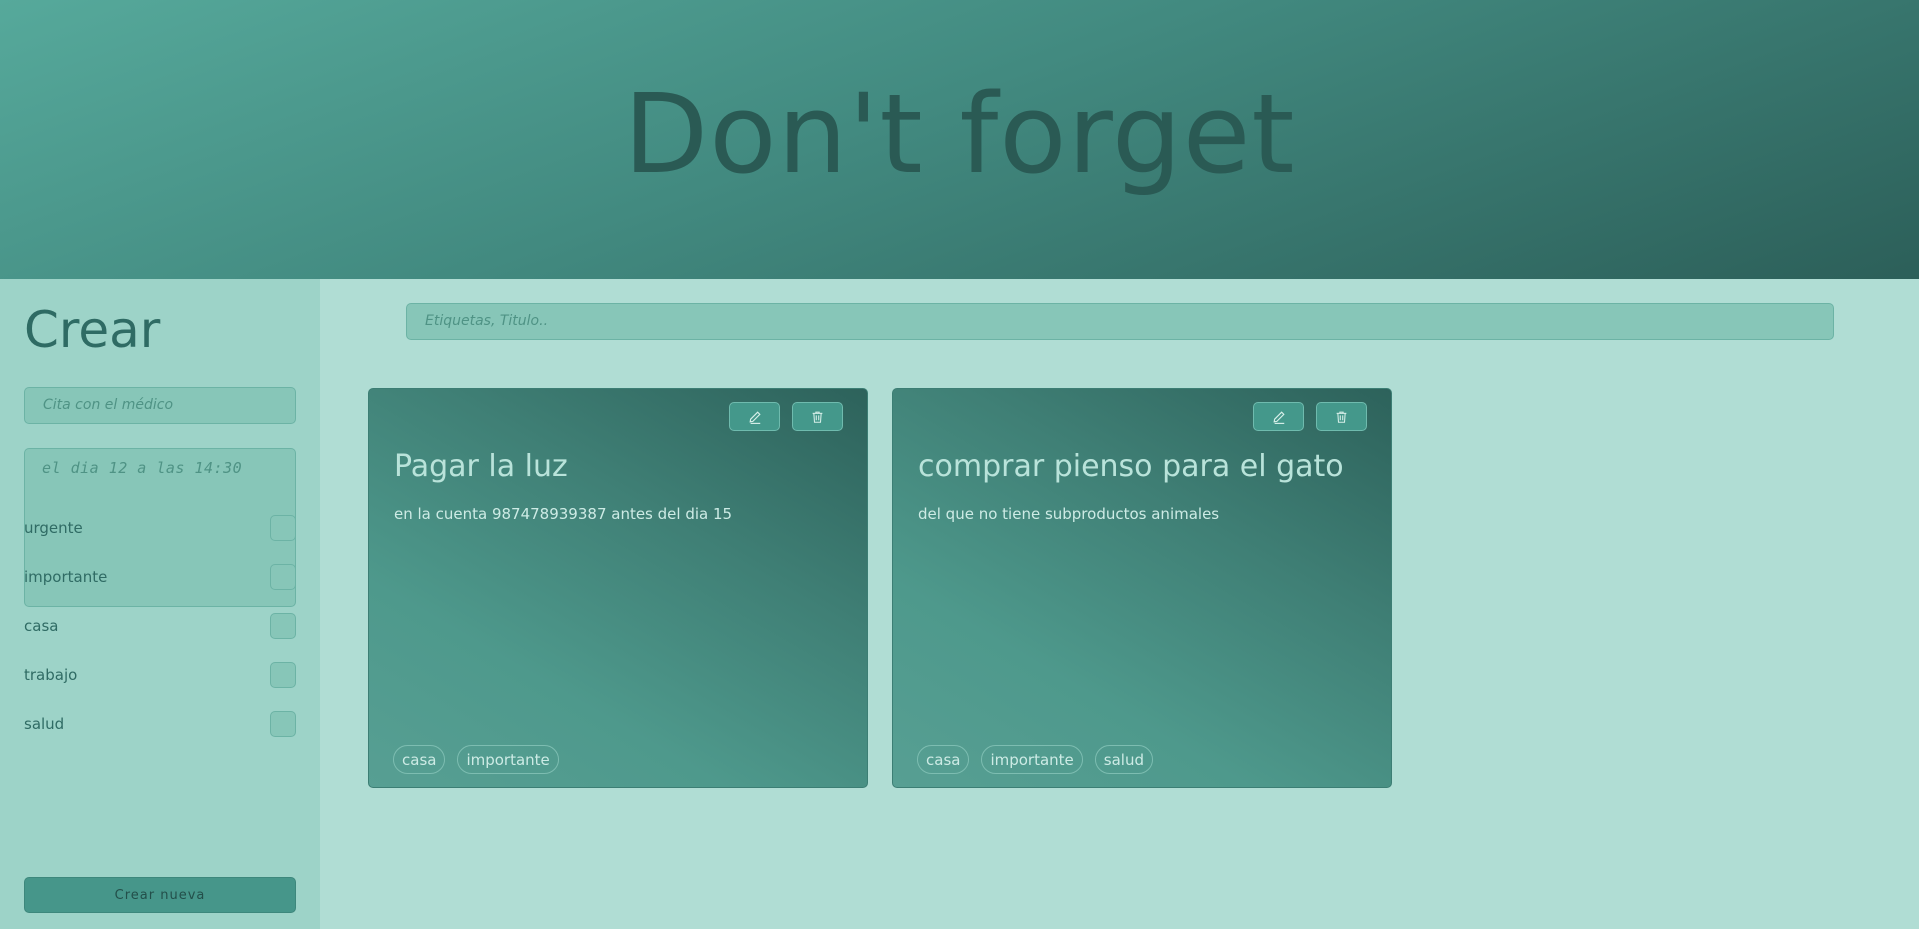 The image size is (1919, 929). Describe the element at coordinates (283, 577) in the screenshot. I see `importante-checkbox` at that location.